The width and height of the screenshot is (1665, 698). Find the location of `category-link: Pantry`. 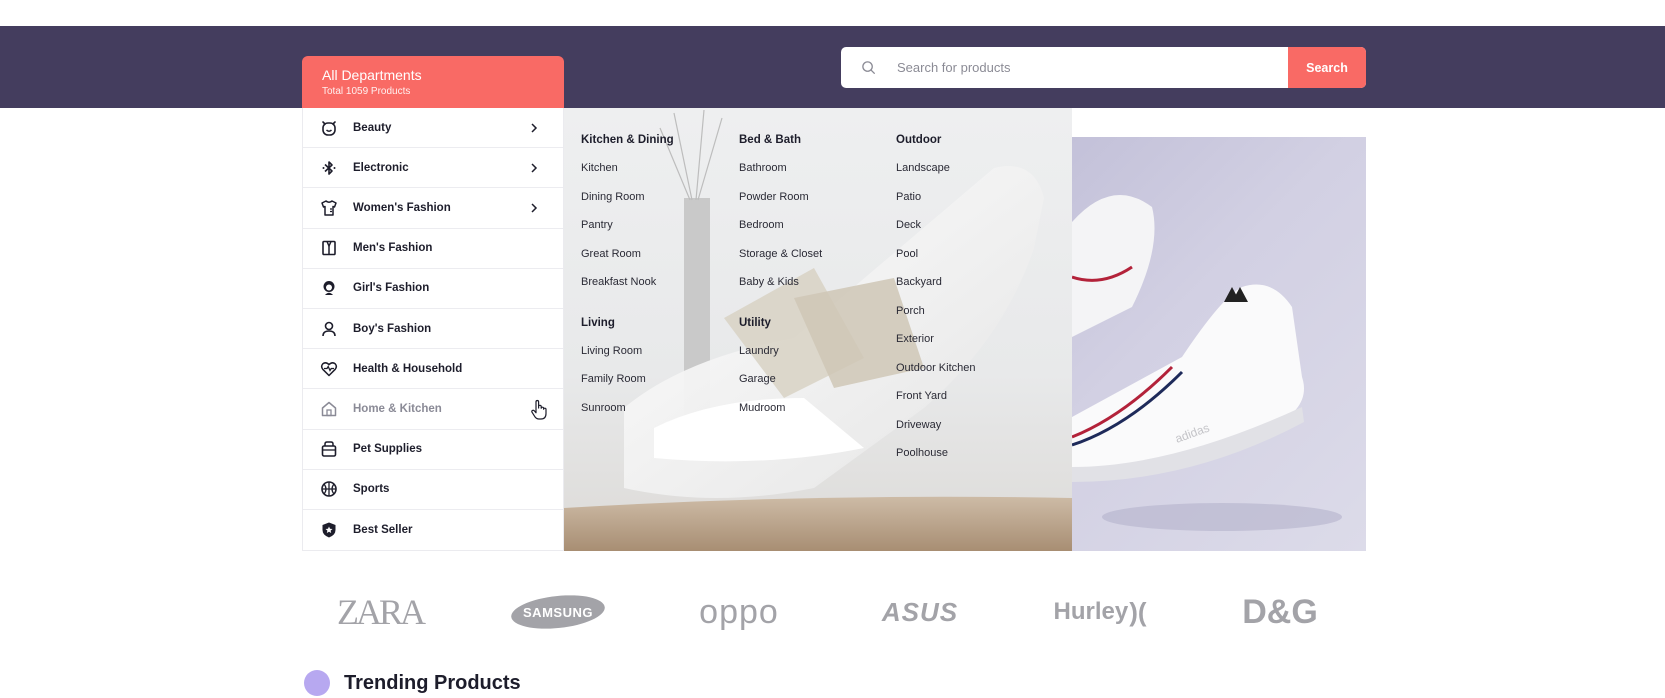

category-link: Pantry is located at coordinates (656, 231).